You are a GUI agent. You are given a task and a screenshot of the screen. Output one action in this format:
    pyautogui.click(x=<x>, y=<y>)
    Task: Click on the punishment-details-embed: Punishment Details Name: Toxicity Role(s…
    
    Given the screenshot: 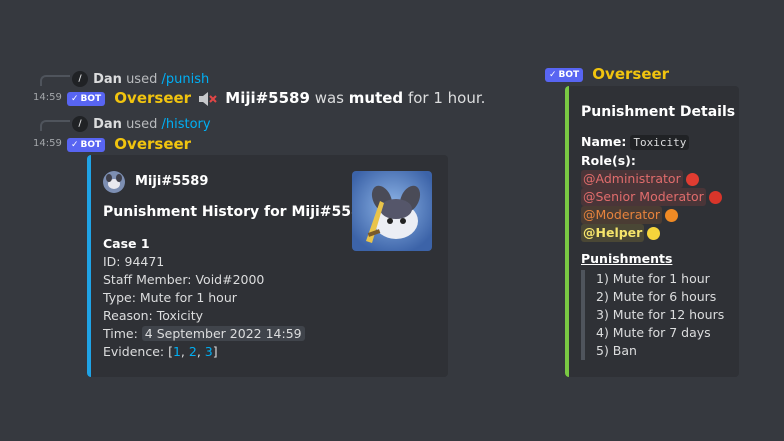 What is the action you would take?
    pyautogui.click(x=652, y=231)
    